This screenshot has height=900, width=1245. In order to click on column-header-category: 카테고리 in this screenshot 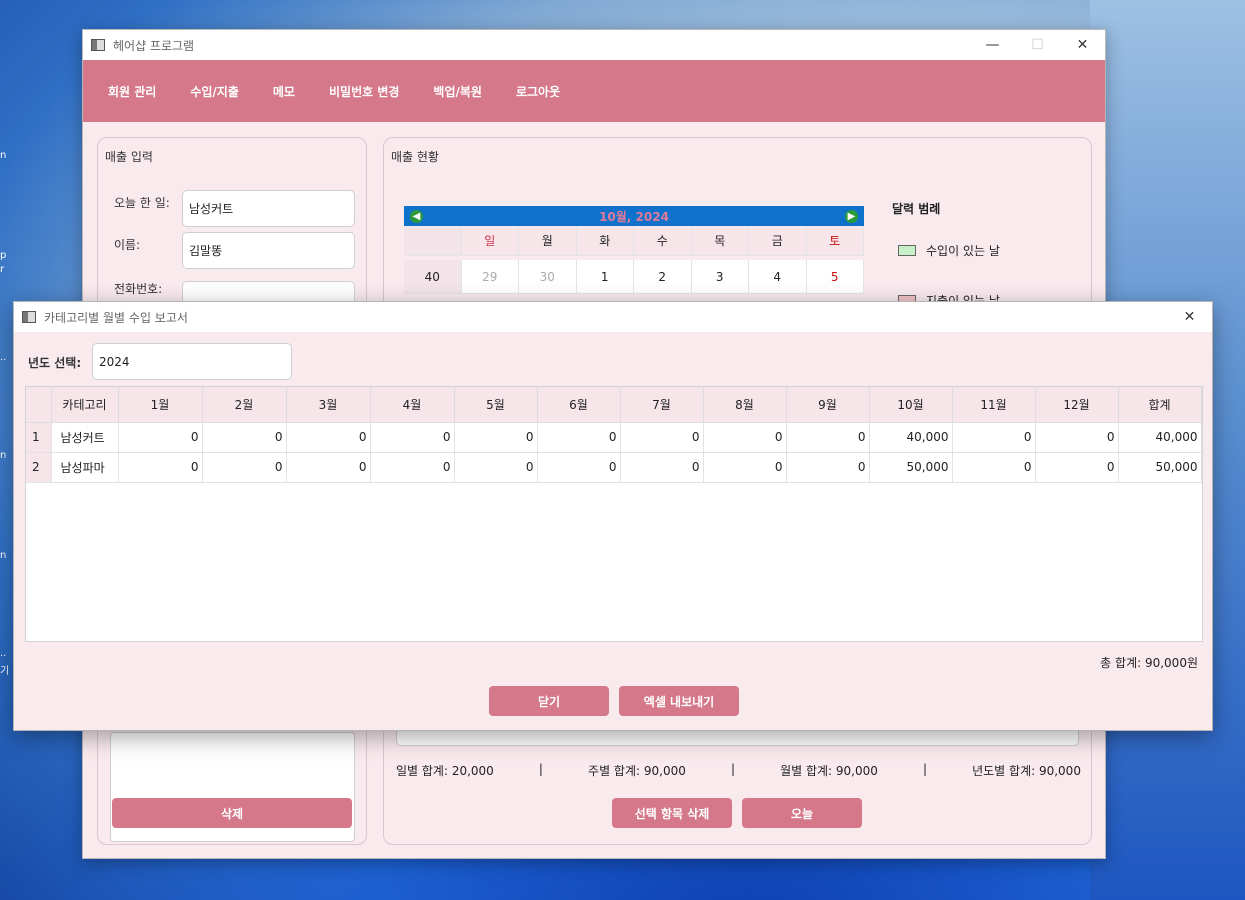, I will do `click(85, 405)`.